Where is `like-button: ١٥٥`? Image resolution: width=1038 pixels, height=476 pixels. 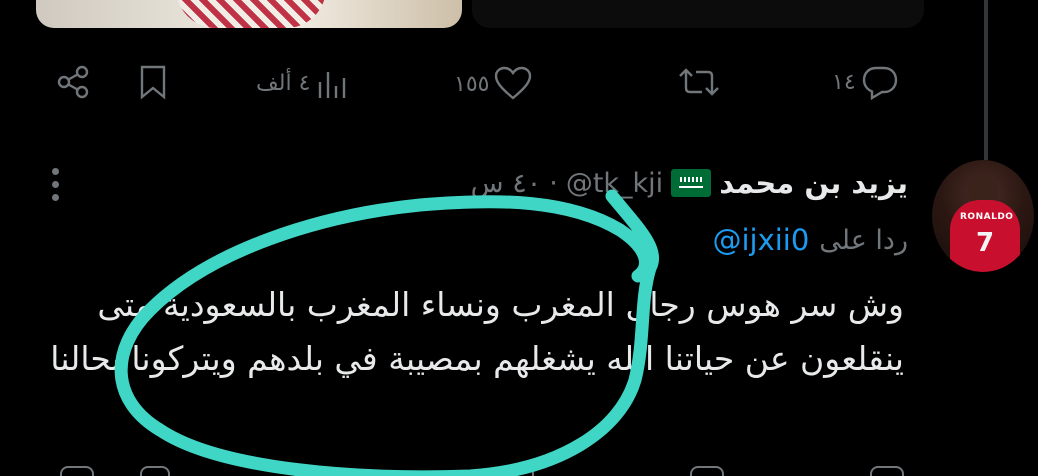 like-button: ١٥٥ is located at coordinates (493, 84).